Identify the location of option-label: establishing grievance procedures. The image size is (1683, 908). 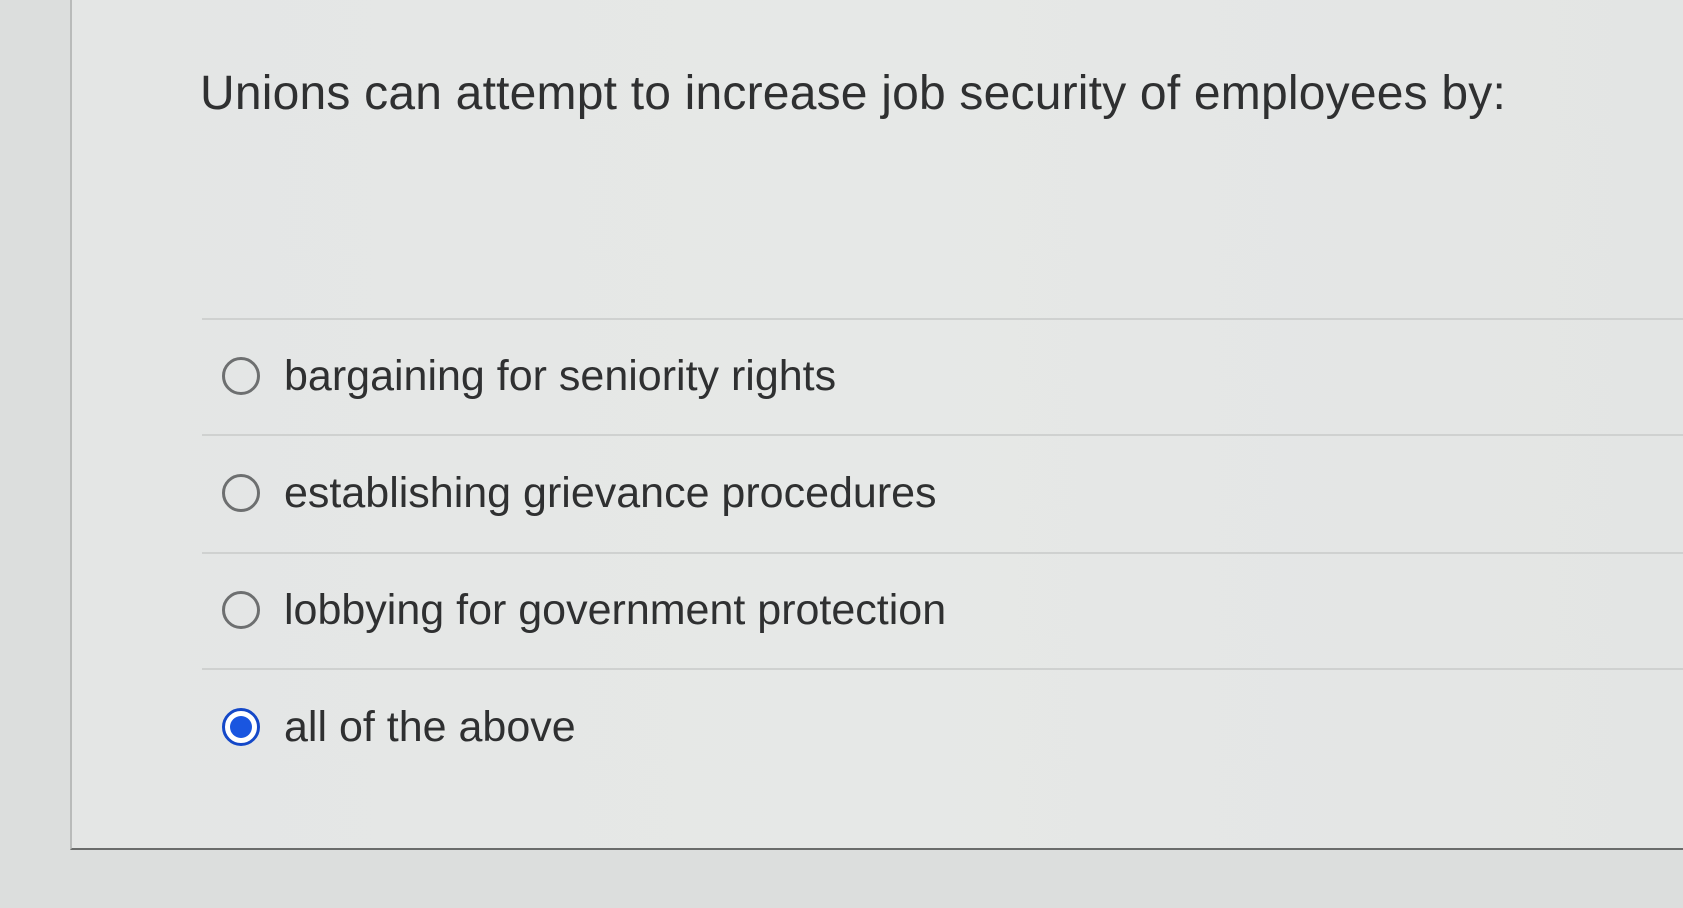
(610, 492).